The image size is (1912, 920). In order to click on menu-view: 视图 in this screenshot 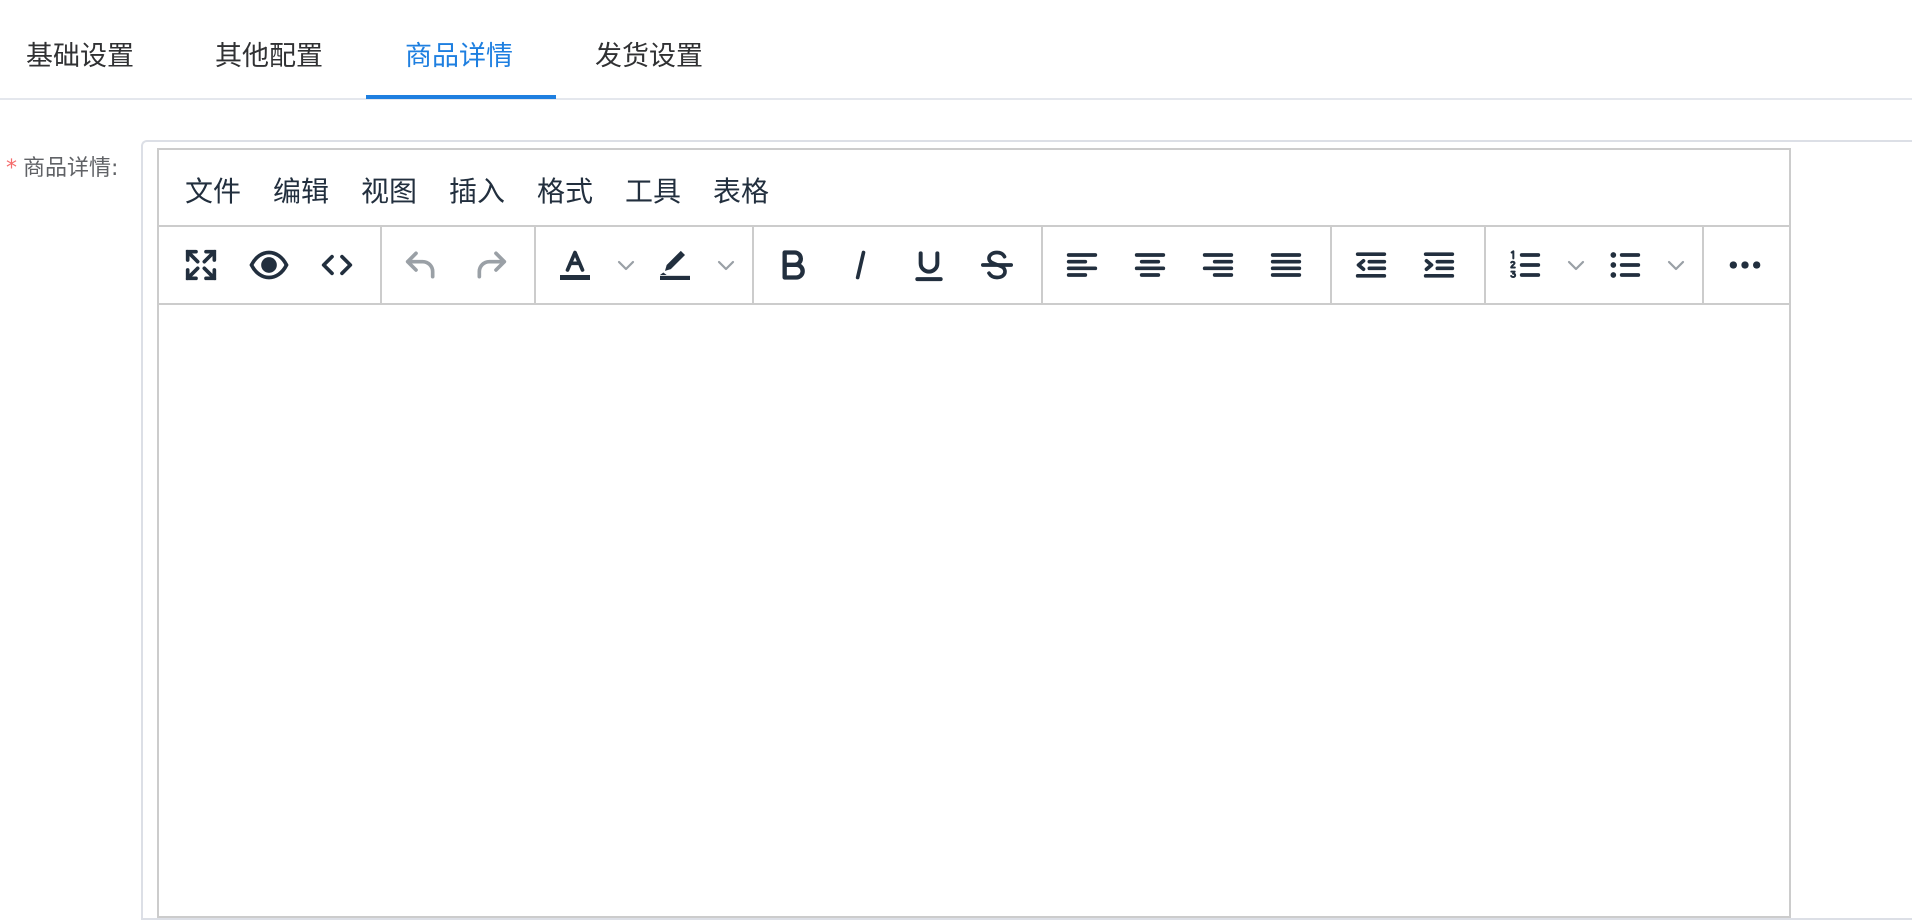, I will do `click(389, 190)`.